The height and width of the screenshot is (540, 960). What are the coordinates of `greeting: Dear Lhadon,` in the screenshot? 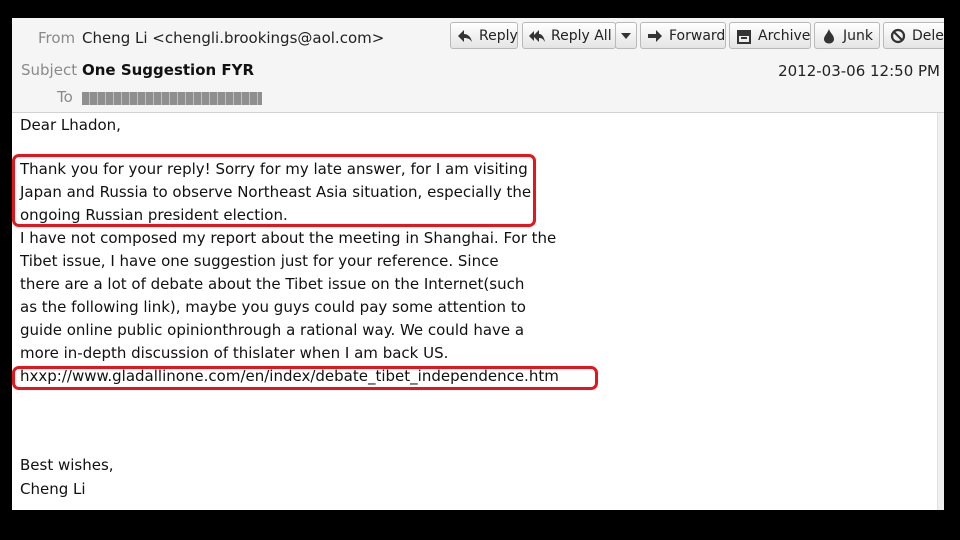 It's located at (70, 125).